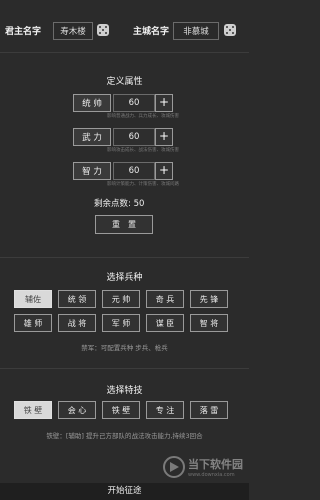 This screenshot has width=320, height=500. Describe the element at coordinates (143, 184) in the screenshot. I see `stat-hint-intelligence: 影响计策能力、计策伤害、攻城问路` at that location.